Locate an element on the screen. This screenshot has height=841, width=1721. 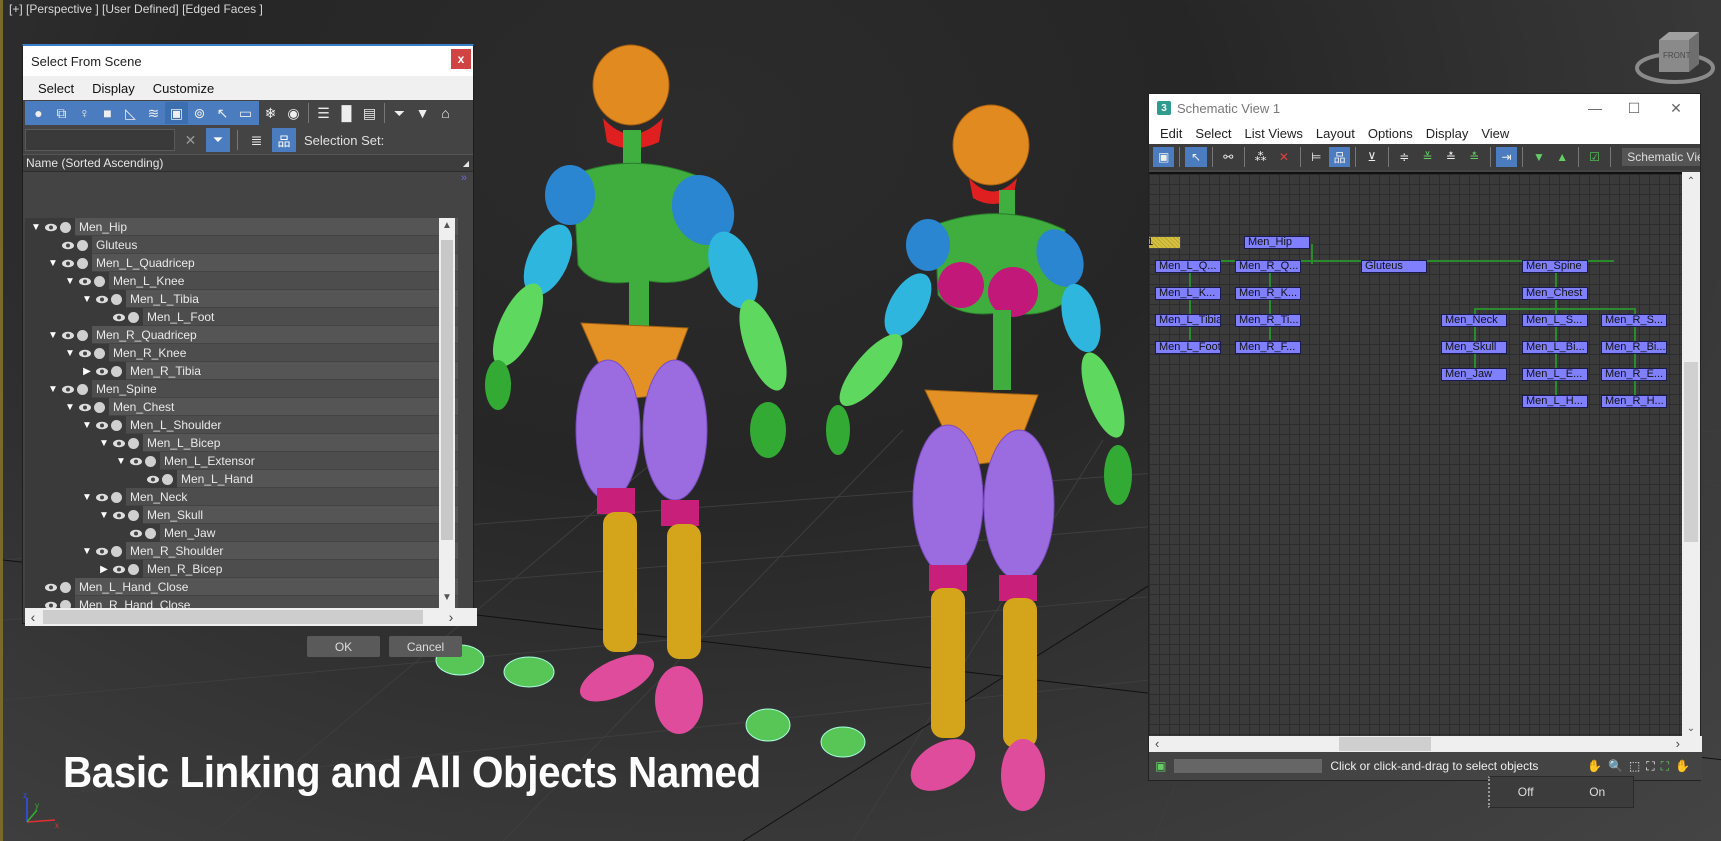
connect-icon: ⚯ is located at coordinates (1228, 157).